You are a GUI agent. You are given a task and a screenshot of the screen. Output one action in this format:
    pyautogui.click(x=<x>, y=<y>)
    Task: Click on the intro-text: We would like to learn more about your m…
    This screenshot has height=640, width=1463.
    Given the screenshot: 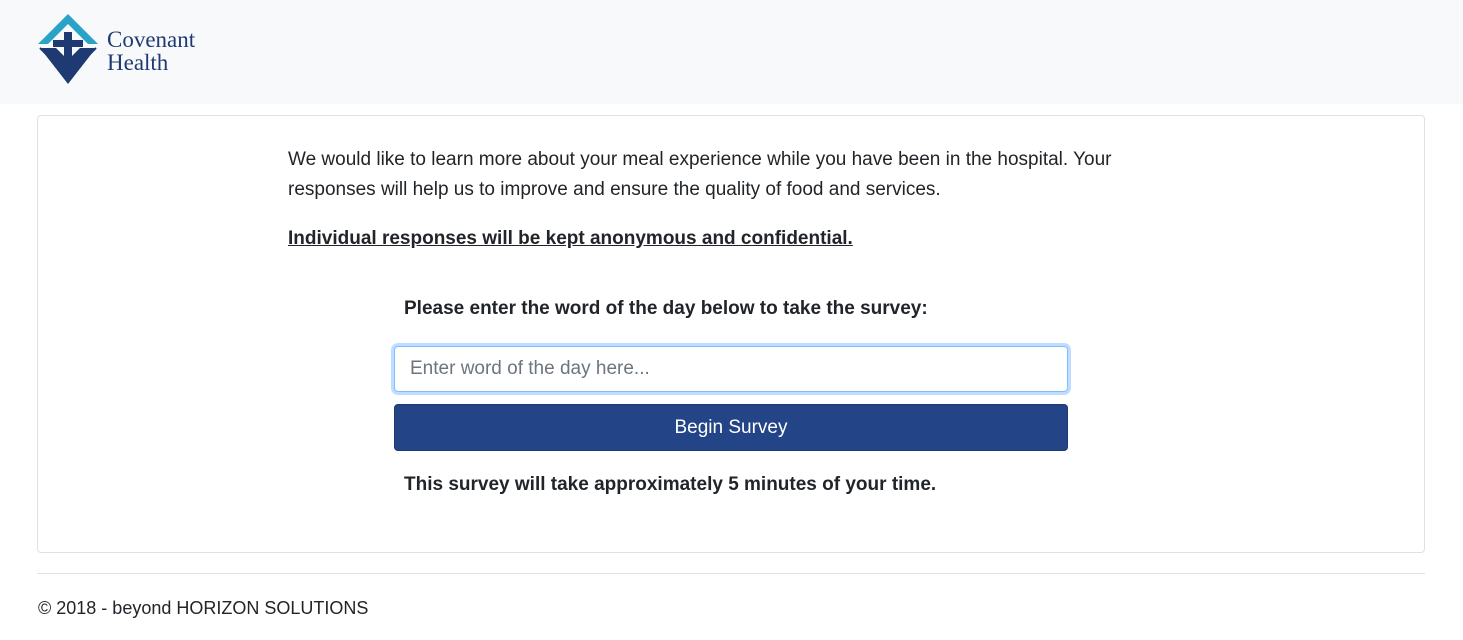 What is the action you would take?
    pyautogui.click(x=700, y=174)
    